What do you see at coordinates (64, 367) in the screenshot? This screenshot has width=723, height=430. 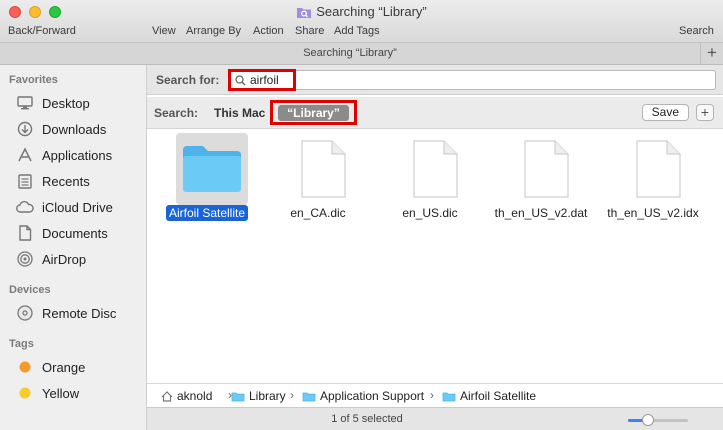 I see `sidebar-item-label: Orange` at bounding box center [64, 367].